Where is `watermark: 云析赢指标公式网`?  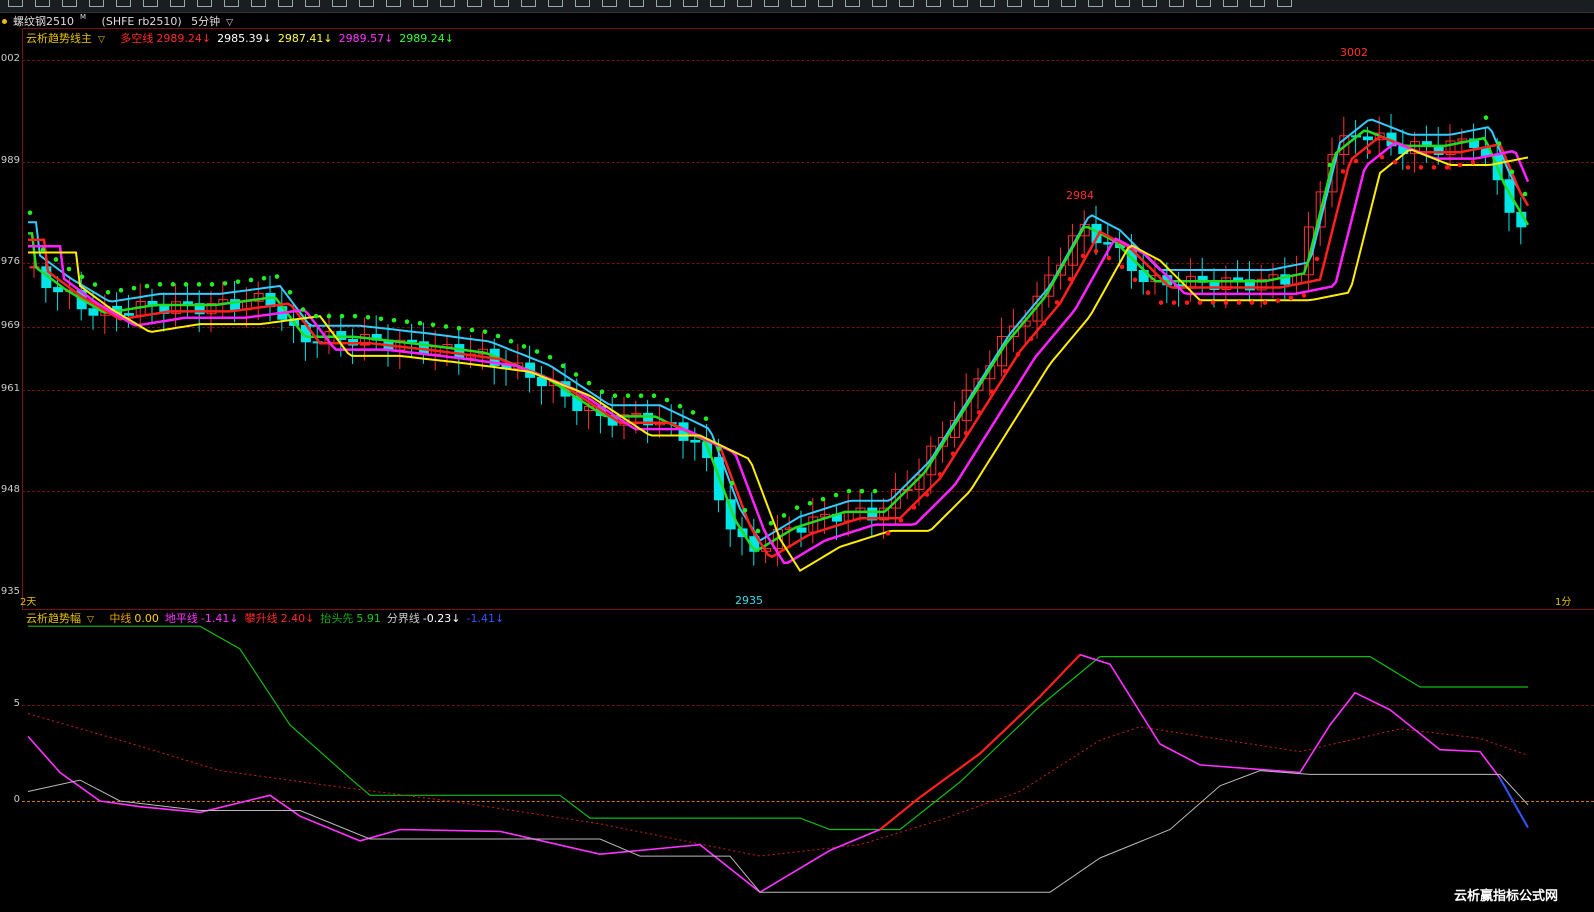
watermark: 云析赢指标公式网 is located at coordinates (1505, 896).